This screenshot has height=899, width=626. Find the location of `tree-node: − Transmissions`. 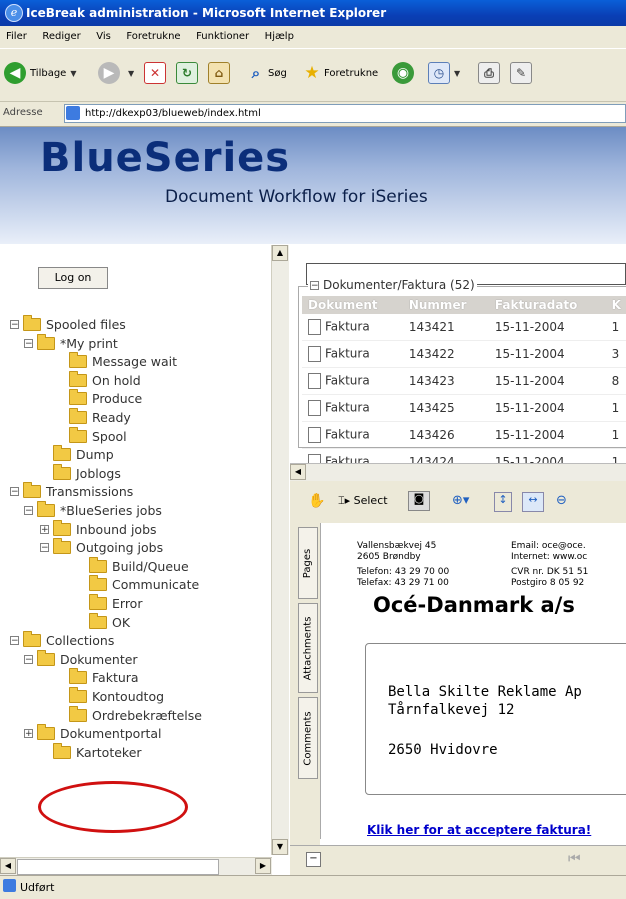

tree-node: − Transmissions is located at coordinates (71, 491).